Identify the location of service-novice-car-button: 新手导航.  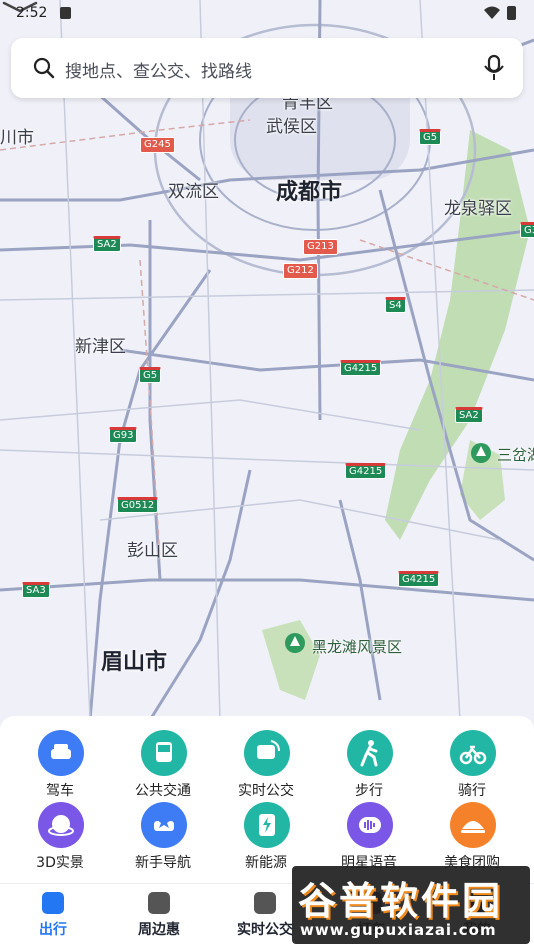
(163, 837).